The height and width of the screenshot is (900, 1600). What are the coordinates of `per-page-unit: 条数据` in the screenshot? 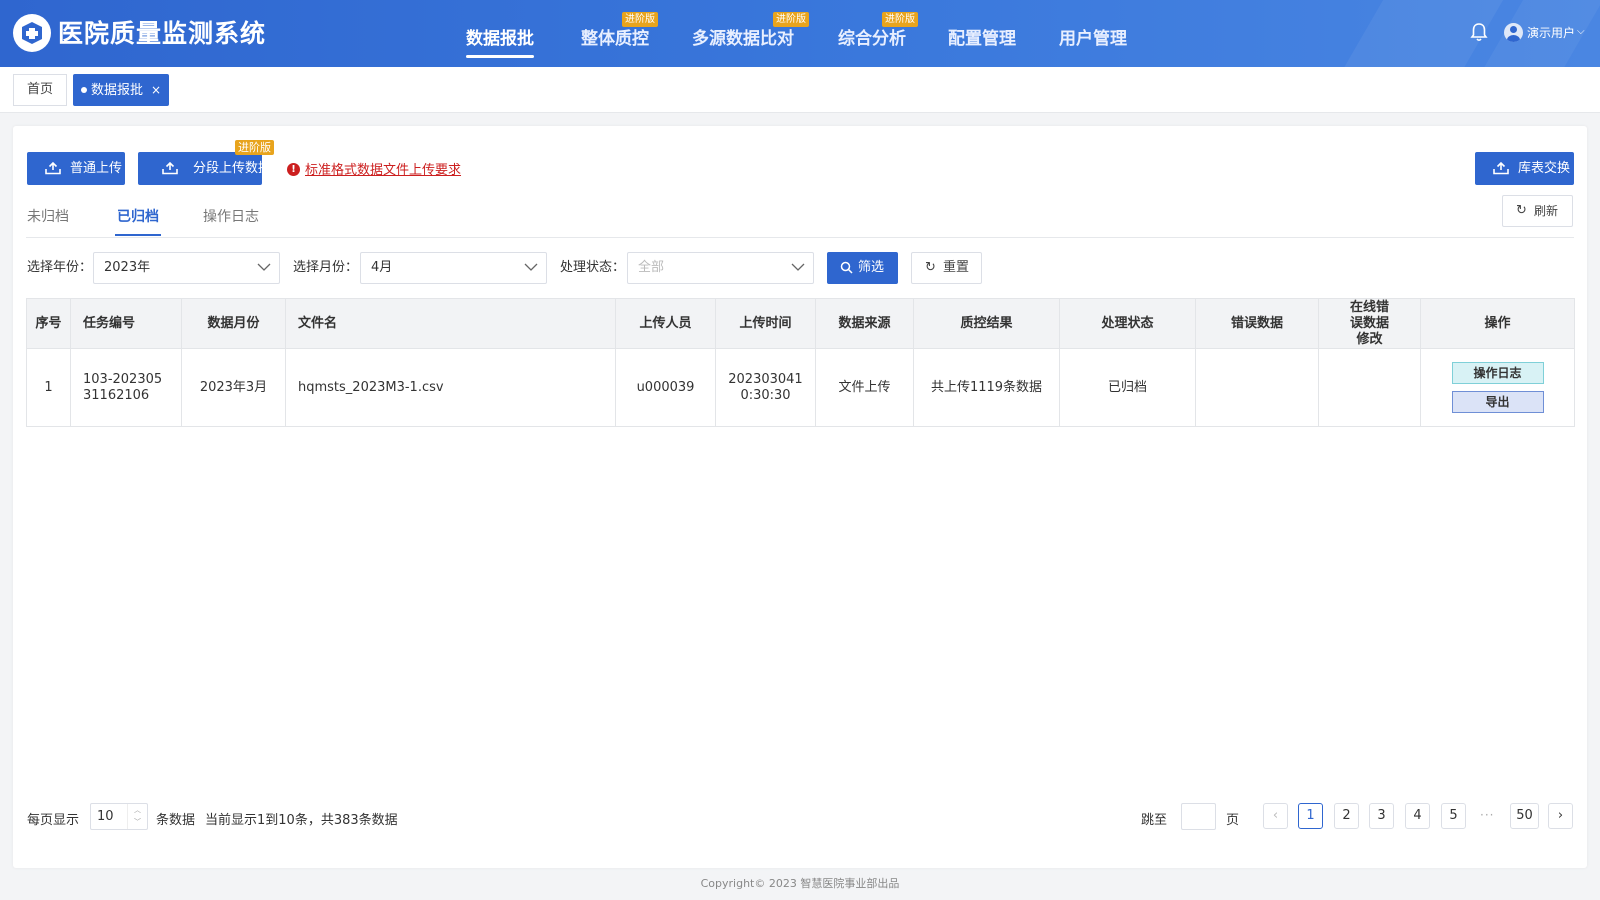 It's located at (176, 820).